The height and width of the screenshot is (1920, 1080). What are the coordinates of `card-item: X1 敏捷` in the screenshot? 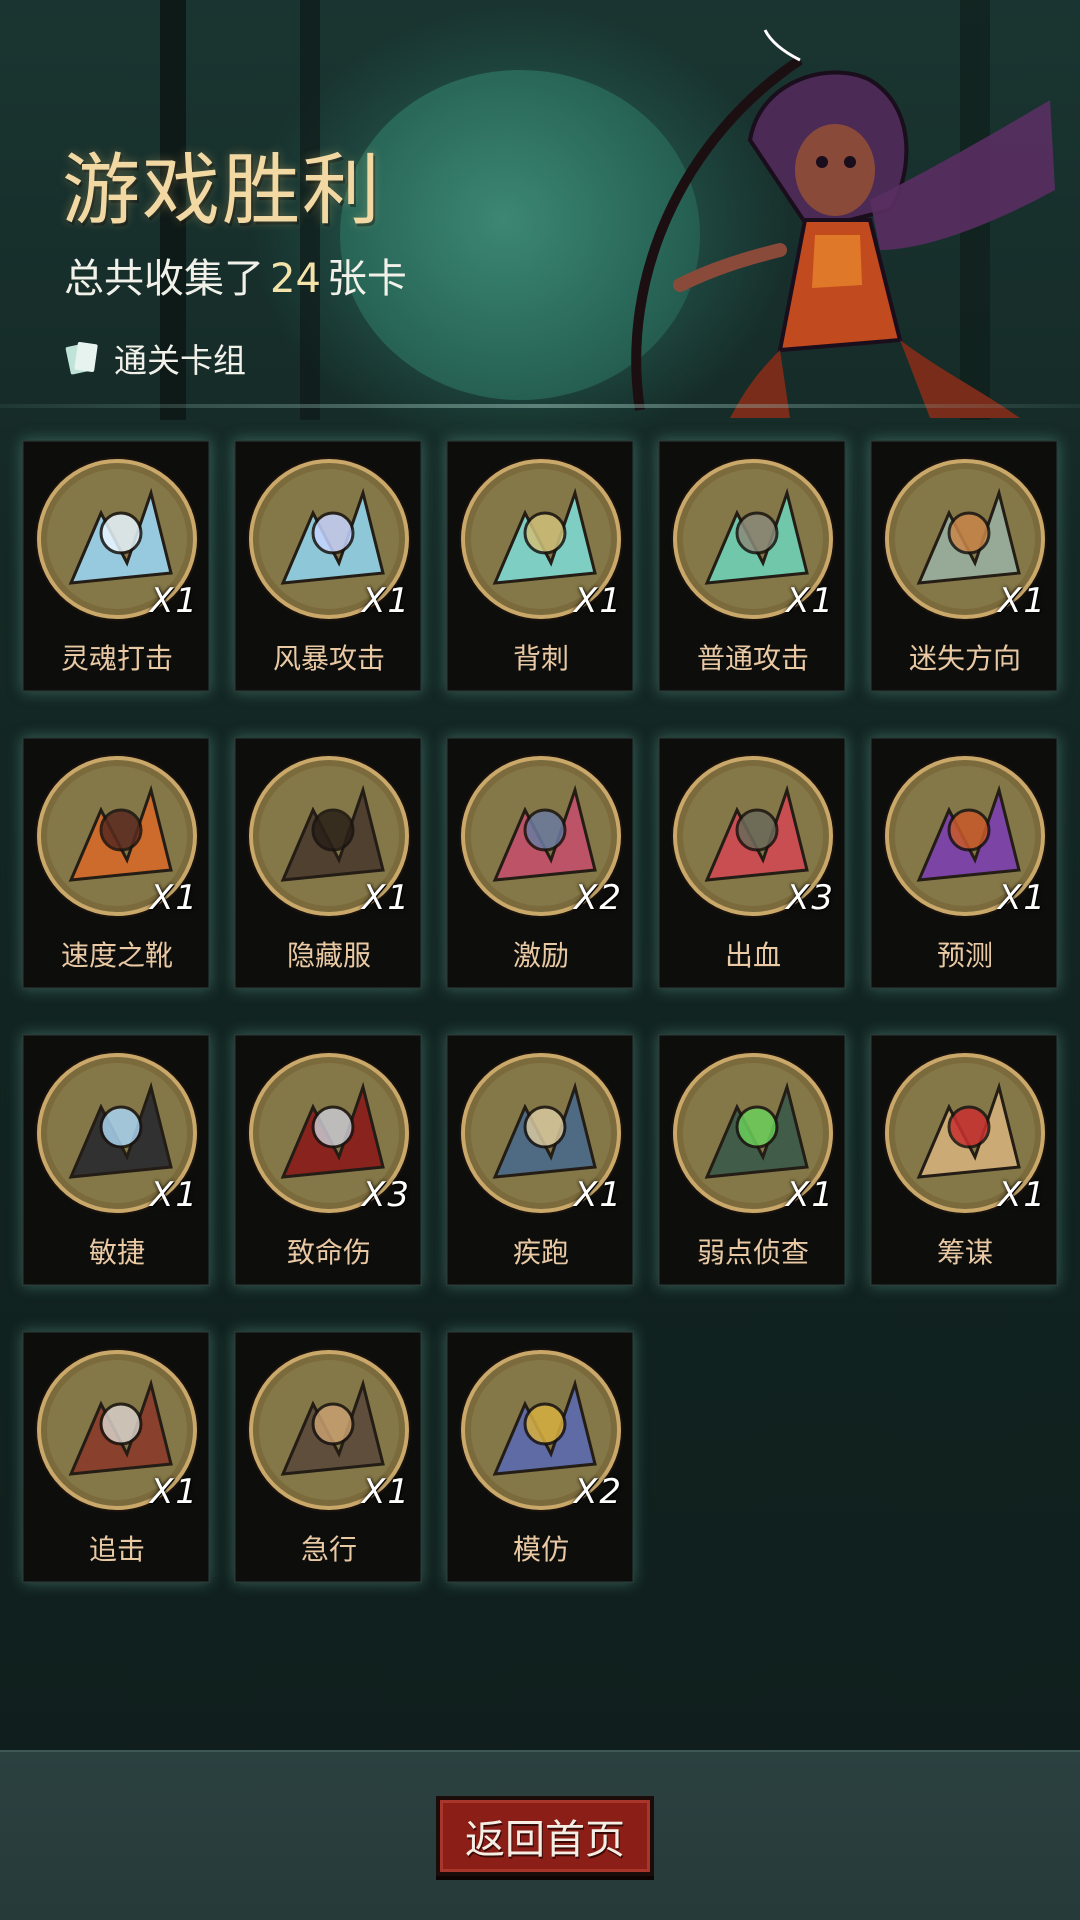 It's located at (116, 1160).